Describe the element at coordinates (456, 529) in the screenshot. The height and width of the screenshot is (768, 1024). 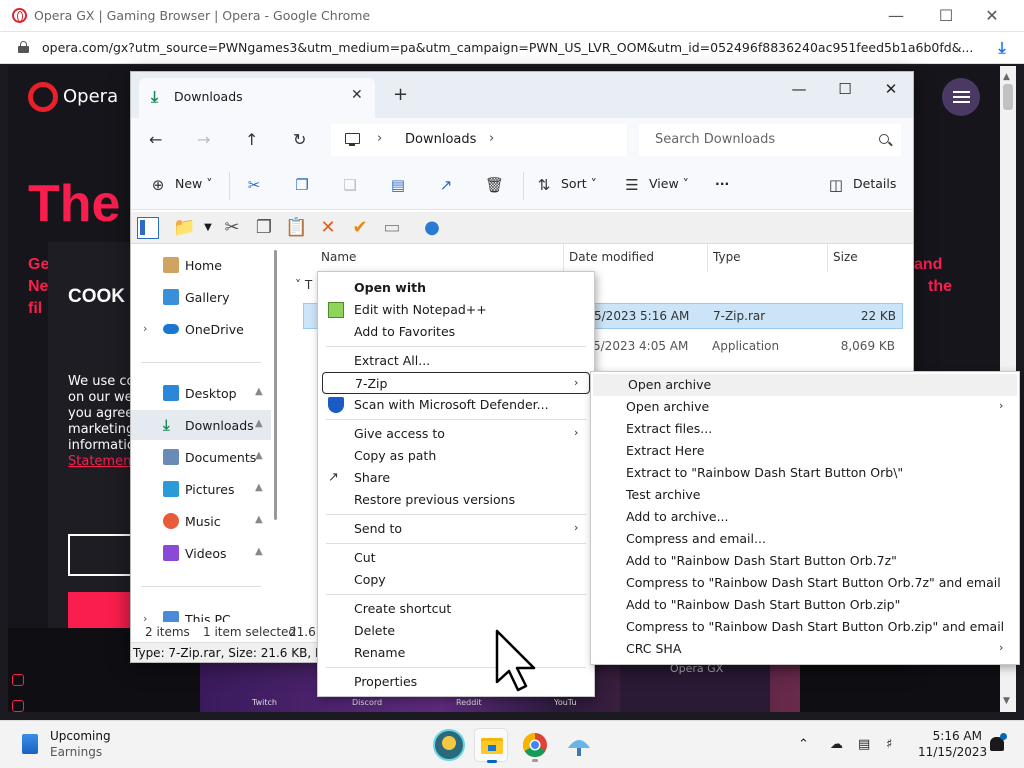
I see `menu-item-send-to: Send to ›` at that location.